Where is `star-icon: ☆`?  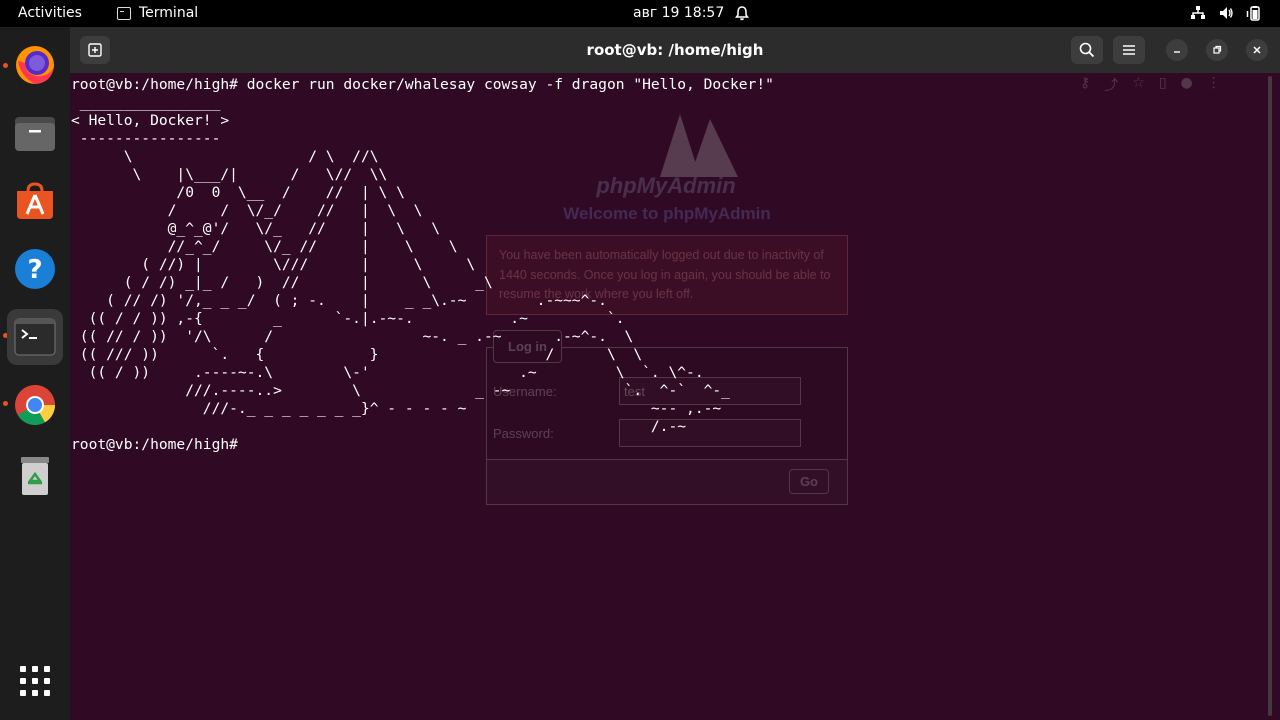 star-icon: ☆ is located at coordinates (1138, 83).